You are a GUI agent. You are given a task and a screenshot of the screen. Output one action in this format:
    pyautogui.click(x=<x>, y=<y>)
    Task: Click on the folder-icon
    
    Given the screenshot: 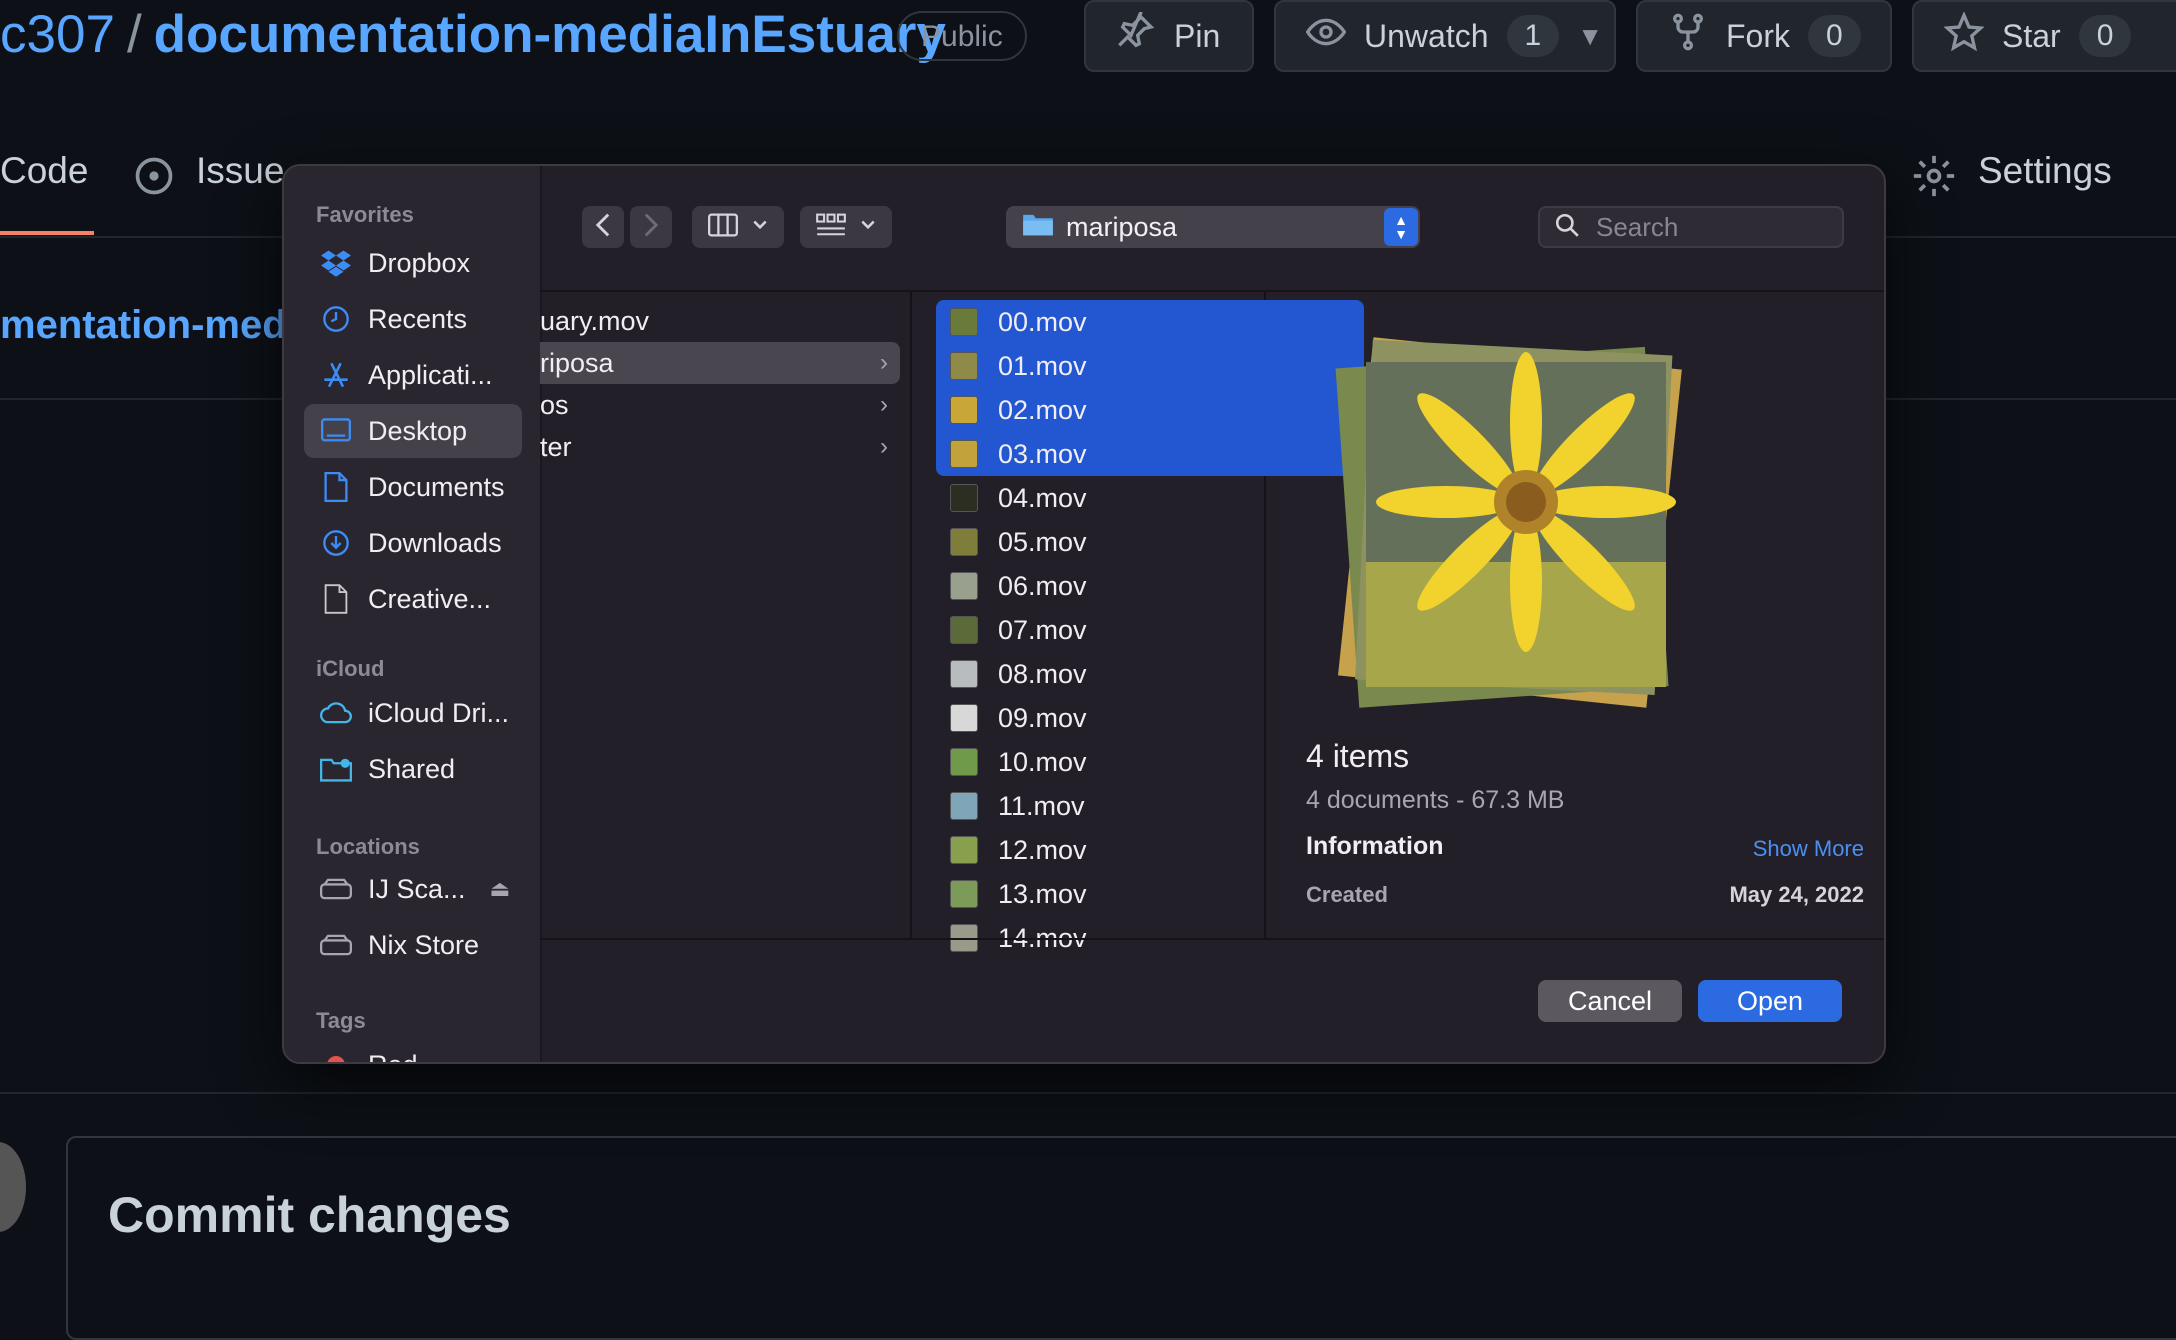 What is the action you would take?
    pyautogui.click(x=1038, y=227)
    